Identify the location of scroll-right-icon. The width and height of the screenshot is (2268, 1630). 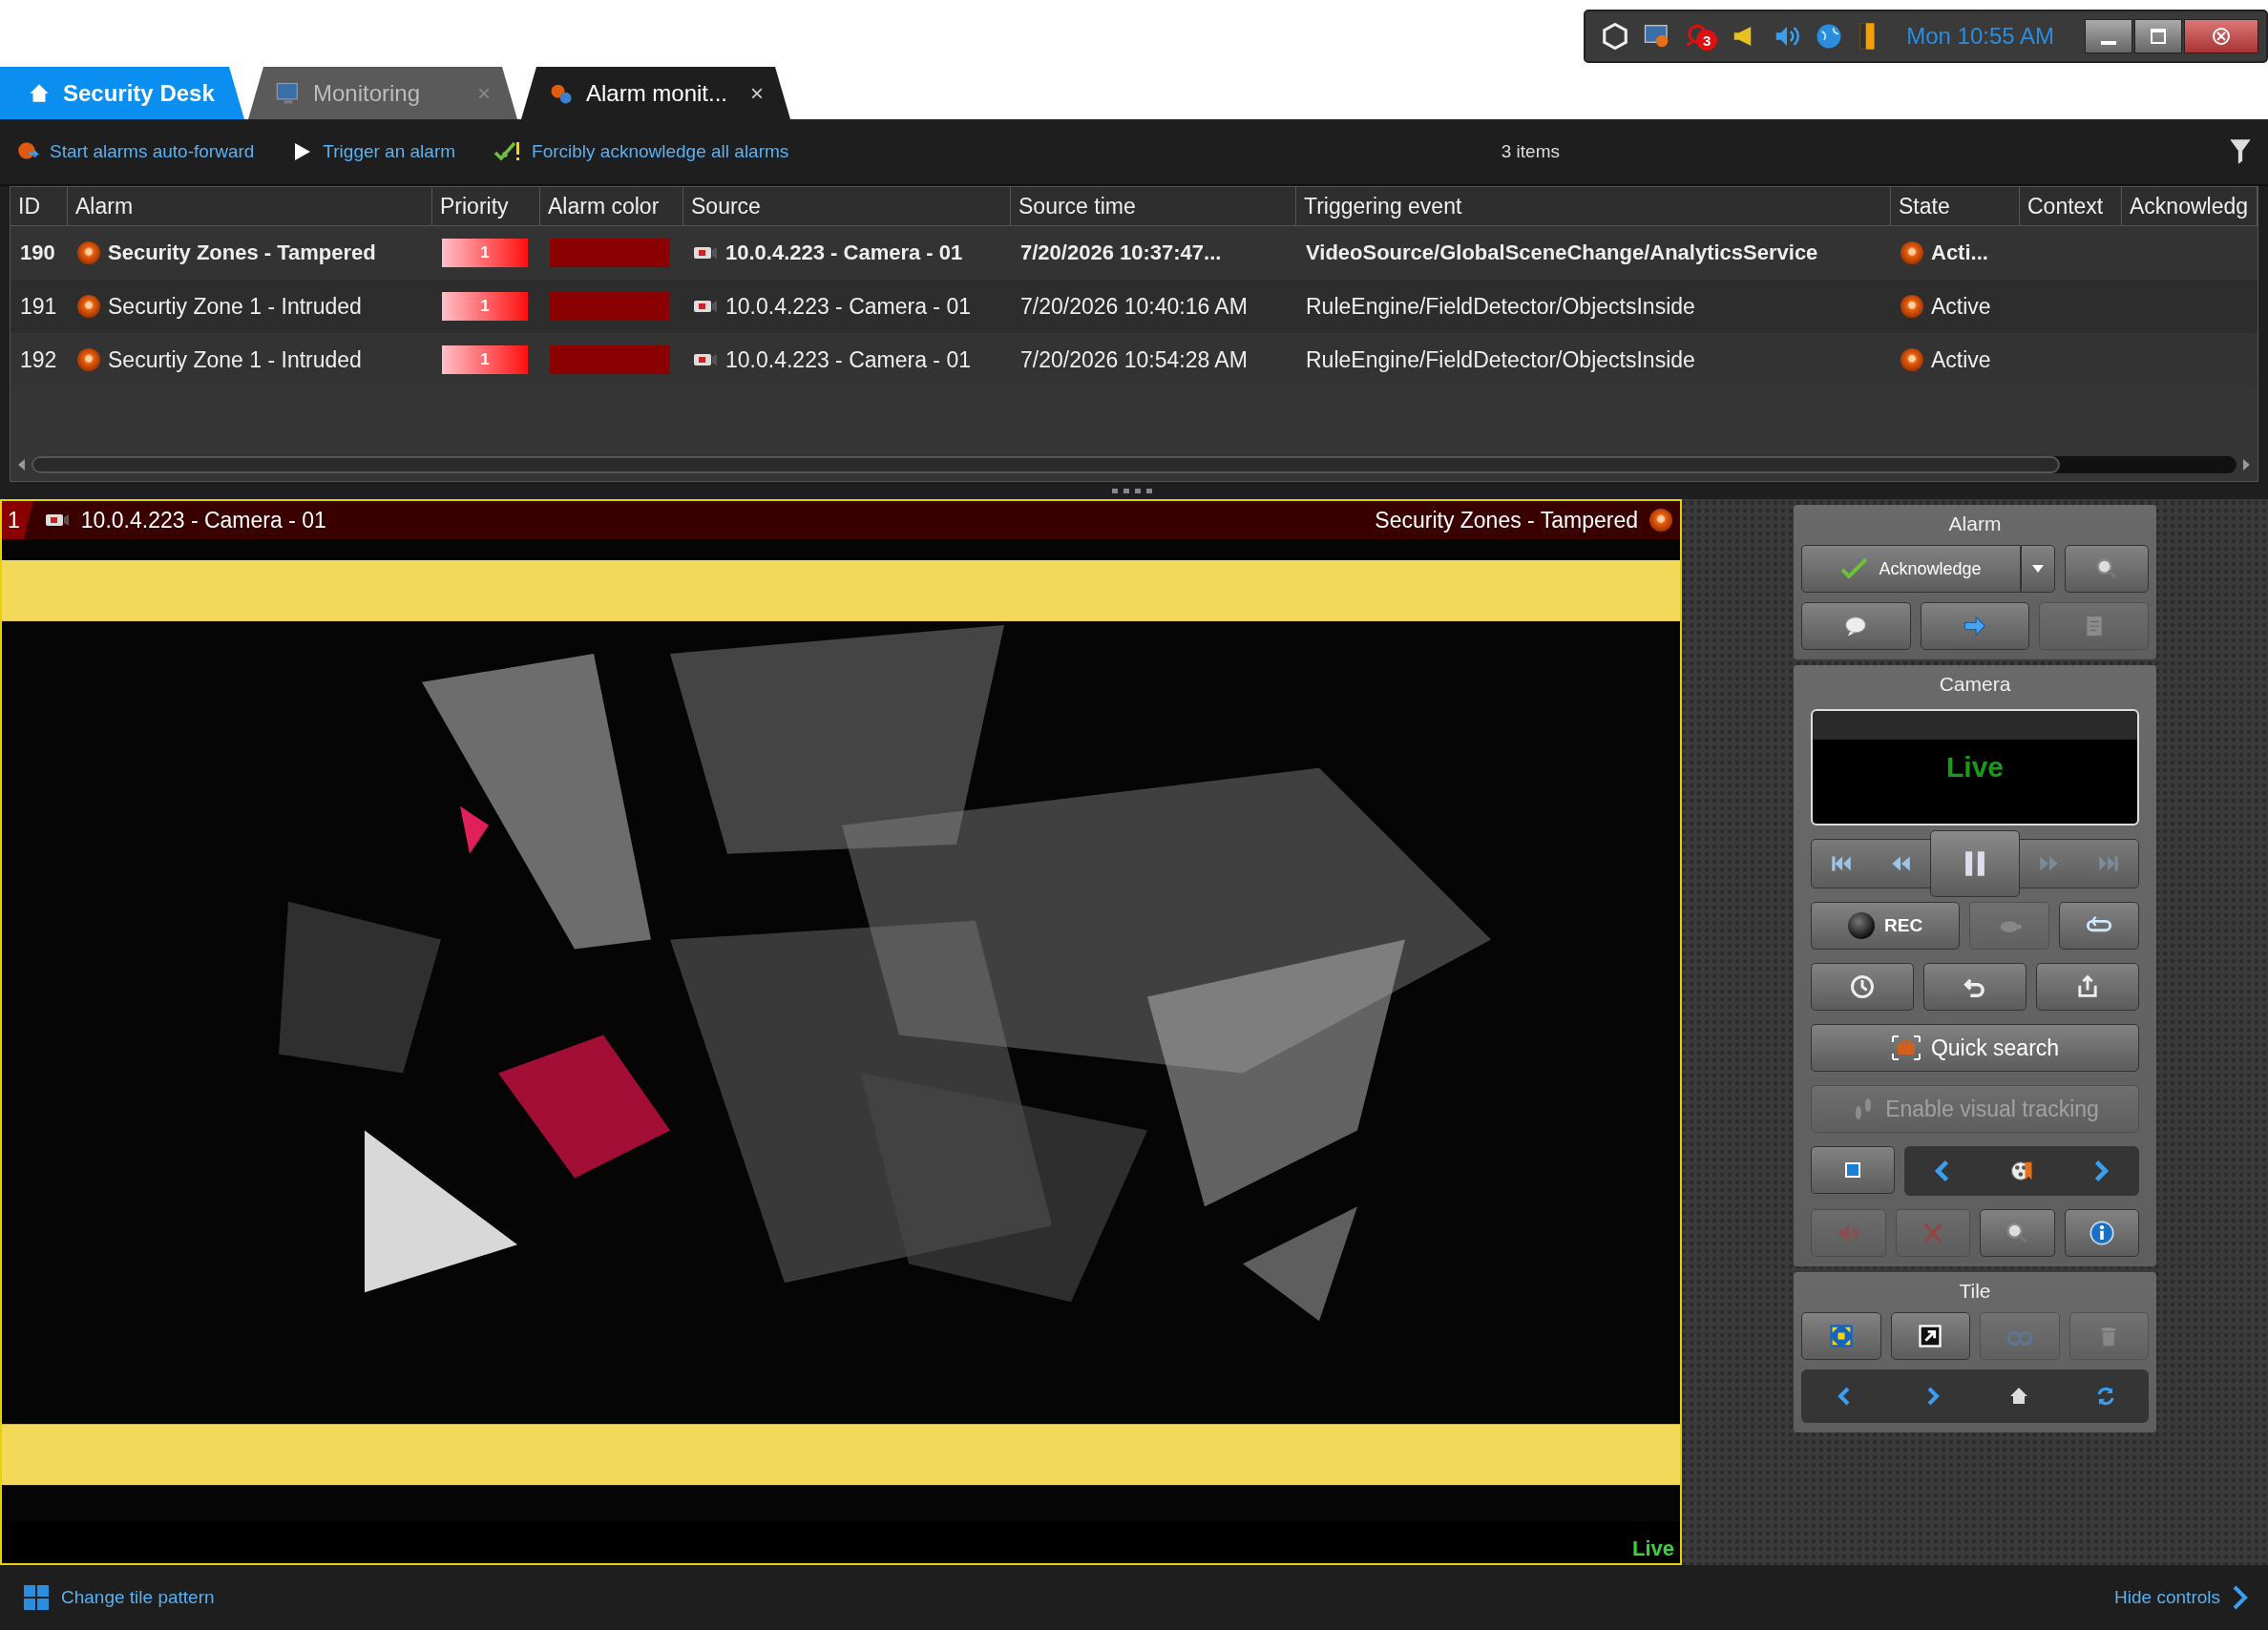
(2247, 464).